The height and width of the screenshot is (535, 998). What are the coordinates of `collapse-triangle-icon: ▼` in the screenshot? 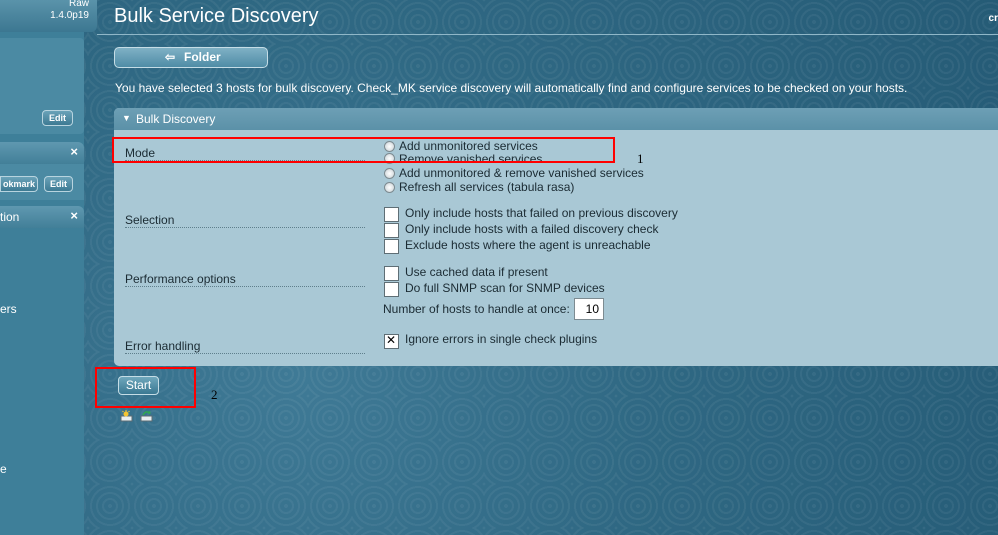 It's located at (126, 118).